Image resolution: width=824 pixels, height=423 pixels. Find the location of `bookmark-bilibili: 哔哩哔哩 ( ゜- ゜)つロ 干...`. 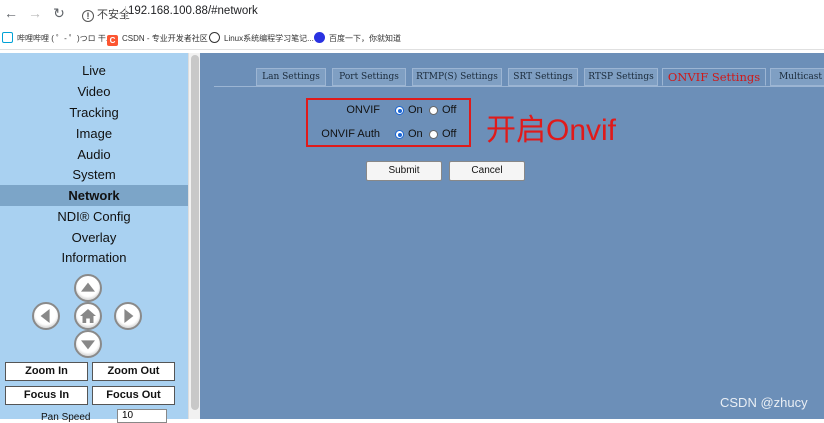

bookmark-bilibili: 哔哩哔哩 ( ゜- ゜)つロ 干... is located at coordinates (57, 39).